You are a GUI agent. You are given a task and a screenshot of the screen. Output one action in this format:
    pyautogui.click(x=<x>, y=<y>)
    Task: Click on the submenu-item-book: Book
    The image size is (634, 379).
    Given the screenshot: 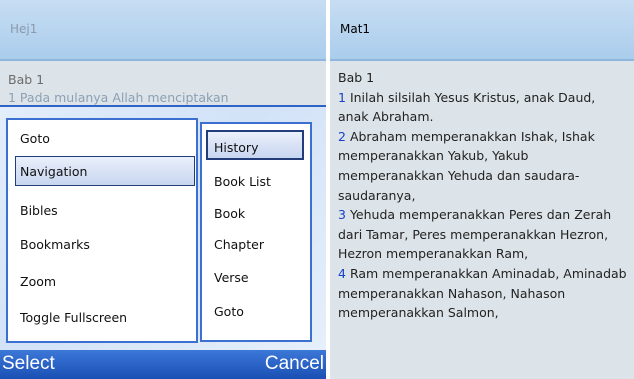 What is the action you would take?
    pyautogui.click(x=229, y=213)
    